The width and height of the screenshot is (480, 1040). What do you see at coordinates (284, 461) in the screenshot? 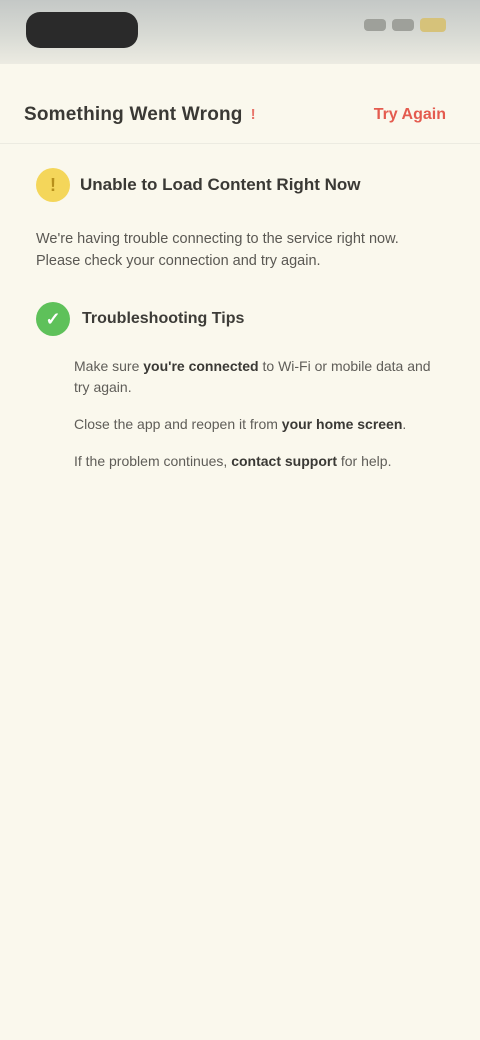
I see `tip-emphasis: contact support` at bounding box center [284, 461].